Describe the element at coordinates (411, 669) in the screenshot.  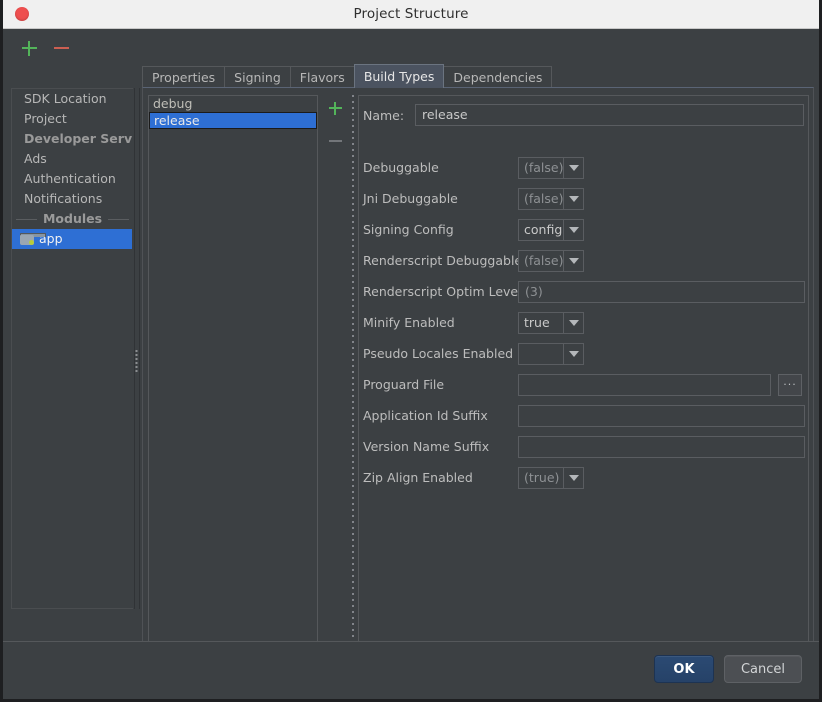
I see `footer: OK Cancel` at that location.